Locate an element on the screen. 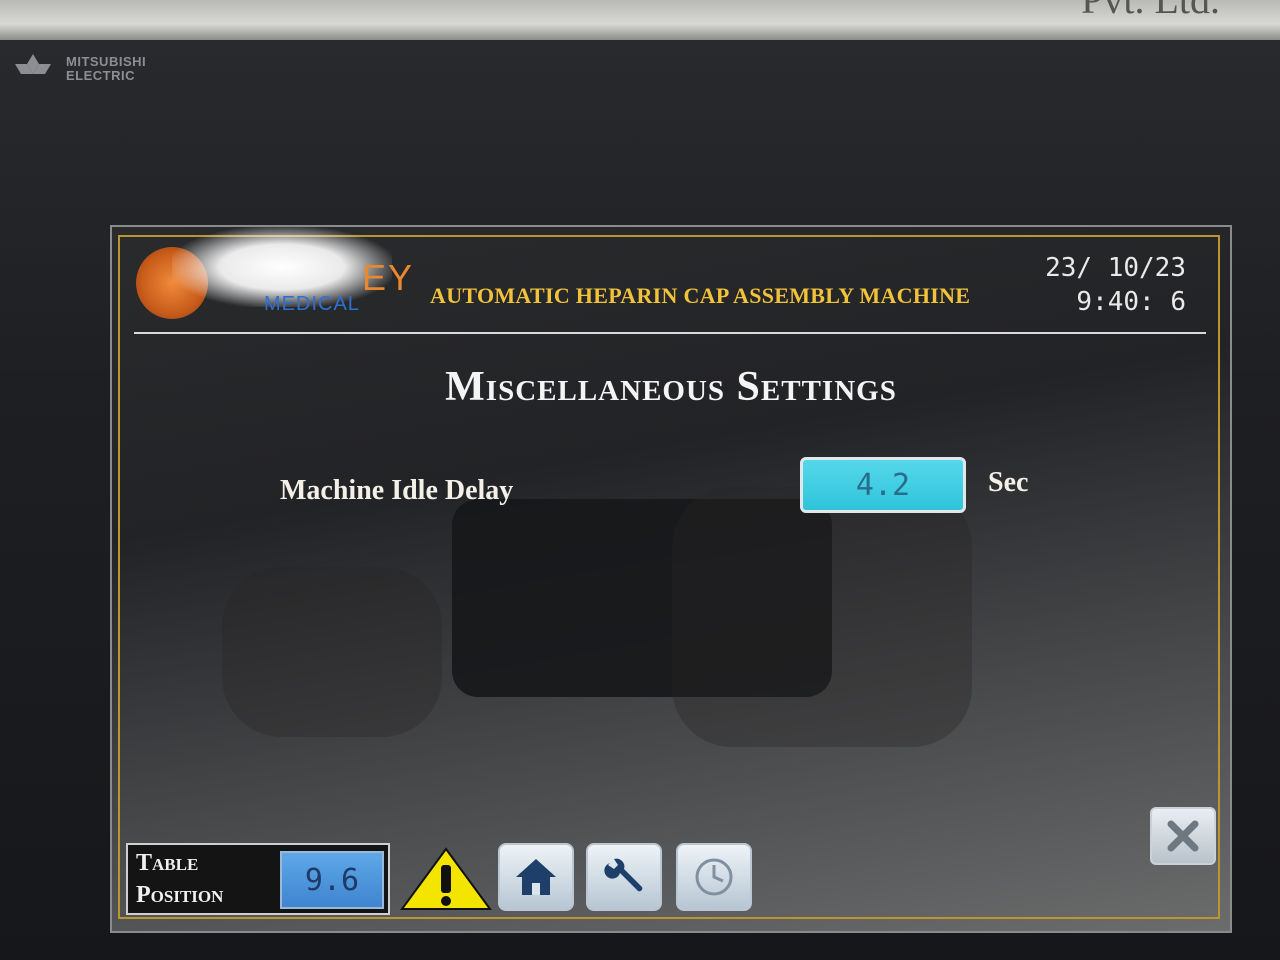  settings-button is located at coordinates (624, 877).